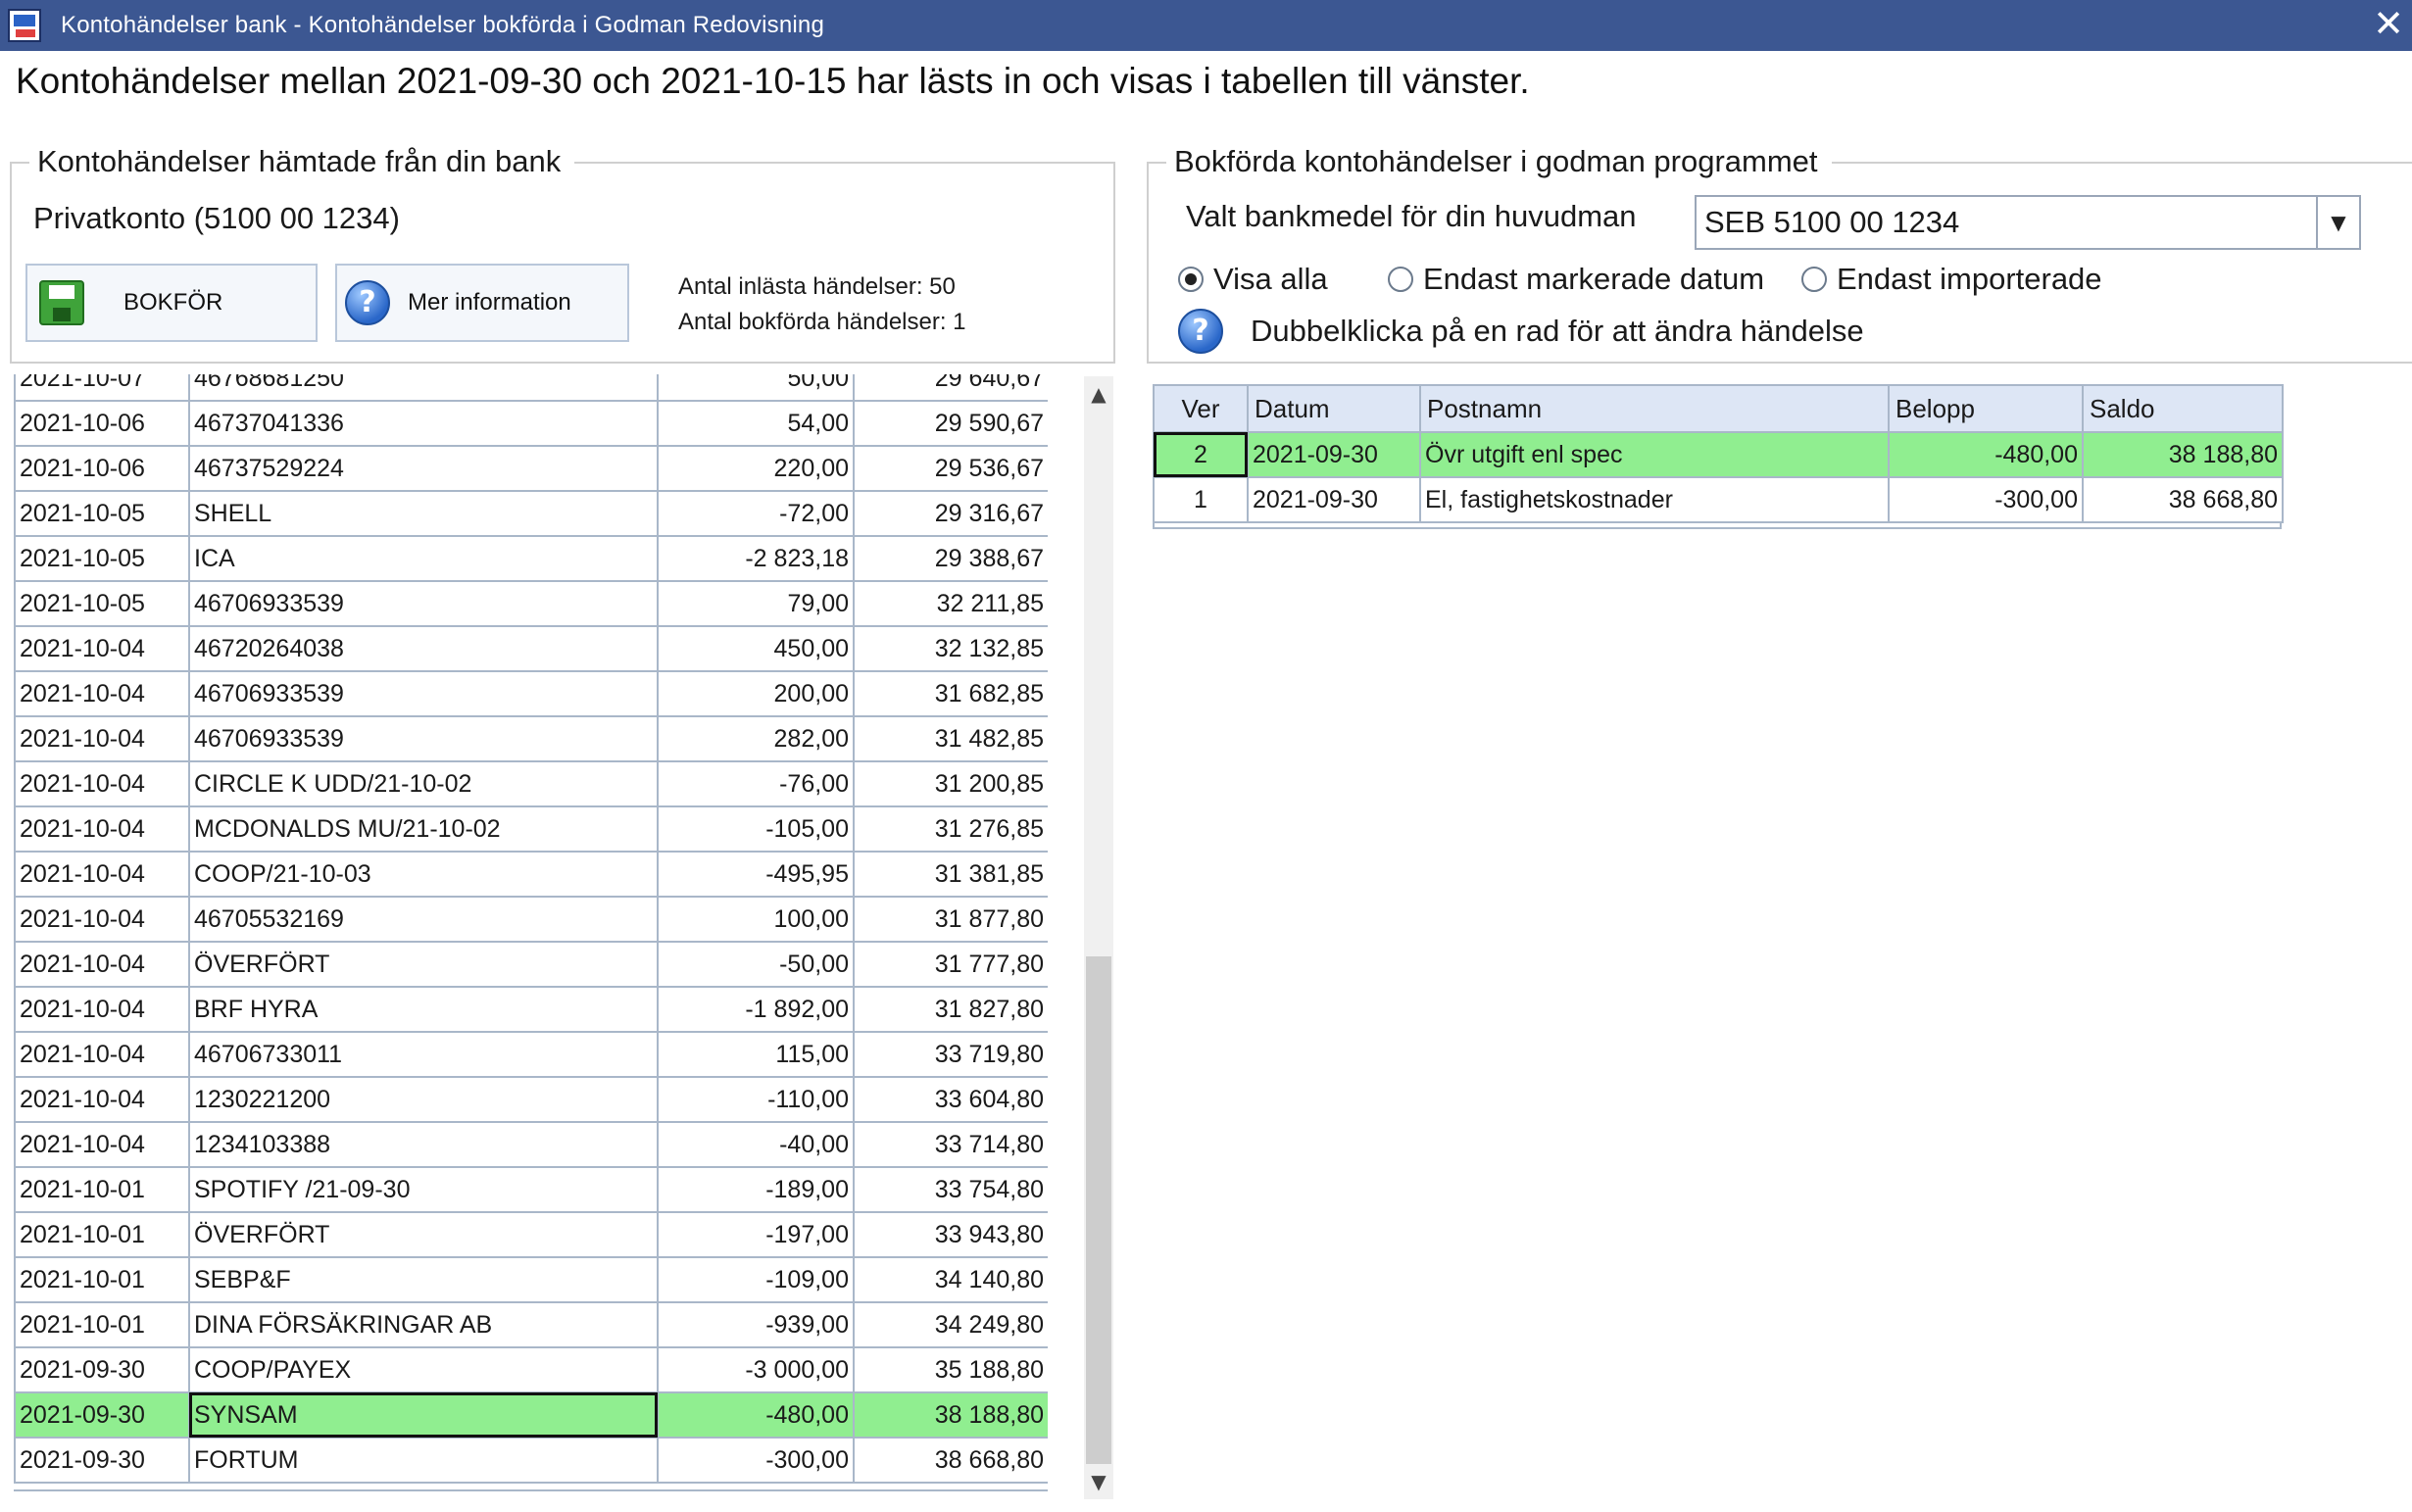 The height and width of the screenshot is (1512, 2412). What do you see at coordinates (756, 469) in the screenshot?
I see `table-cell-amount: 220,00` at bounding box center [756, 469].